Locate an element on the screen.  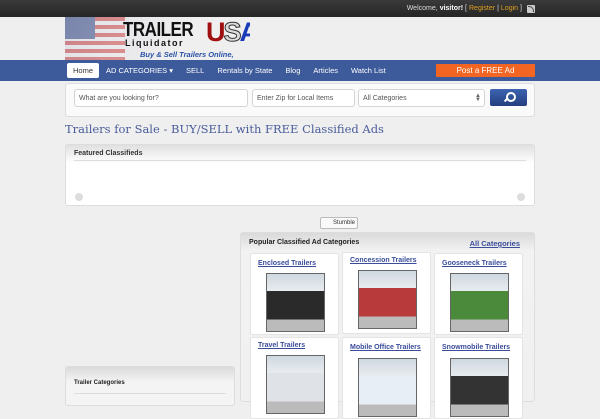
category-card: Mobile Office Trailers is located at coordinates (386, 378).